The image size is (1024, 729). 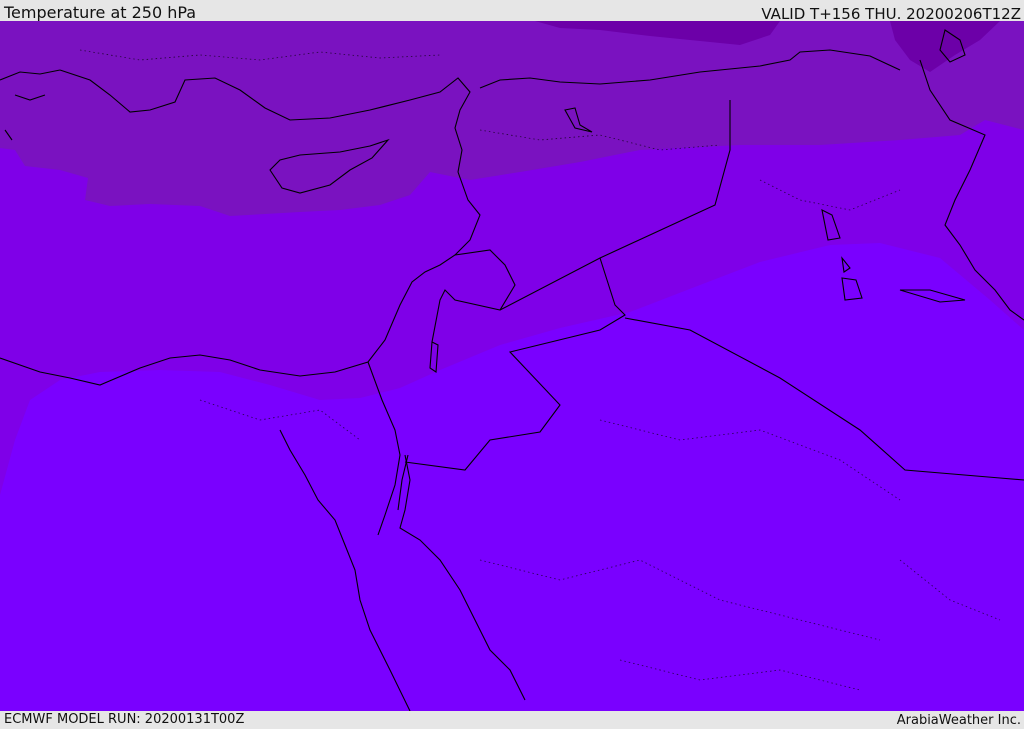 What do you see at coordinates (124, 719) in the screenshot?
I see `model-run-label: ECMWF MODEL RUN: 20200131T00Z` at bounding box center [124, 719].